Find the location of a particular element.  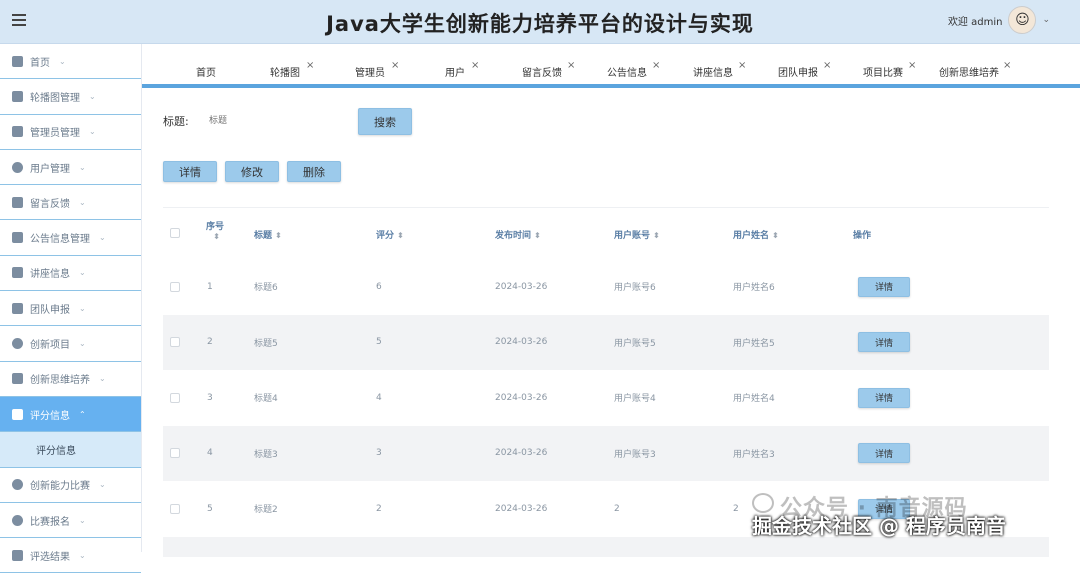

cell-title: 标题6 is located at coordinates (266, 288).